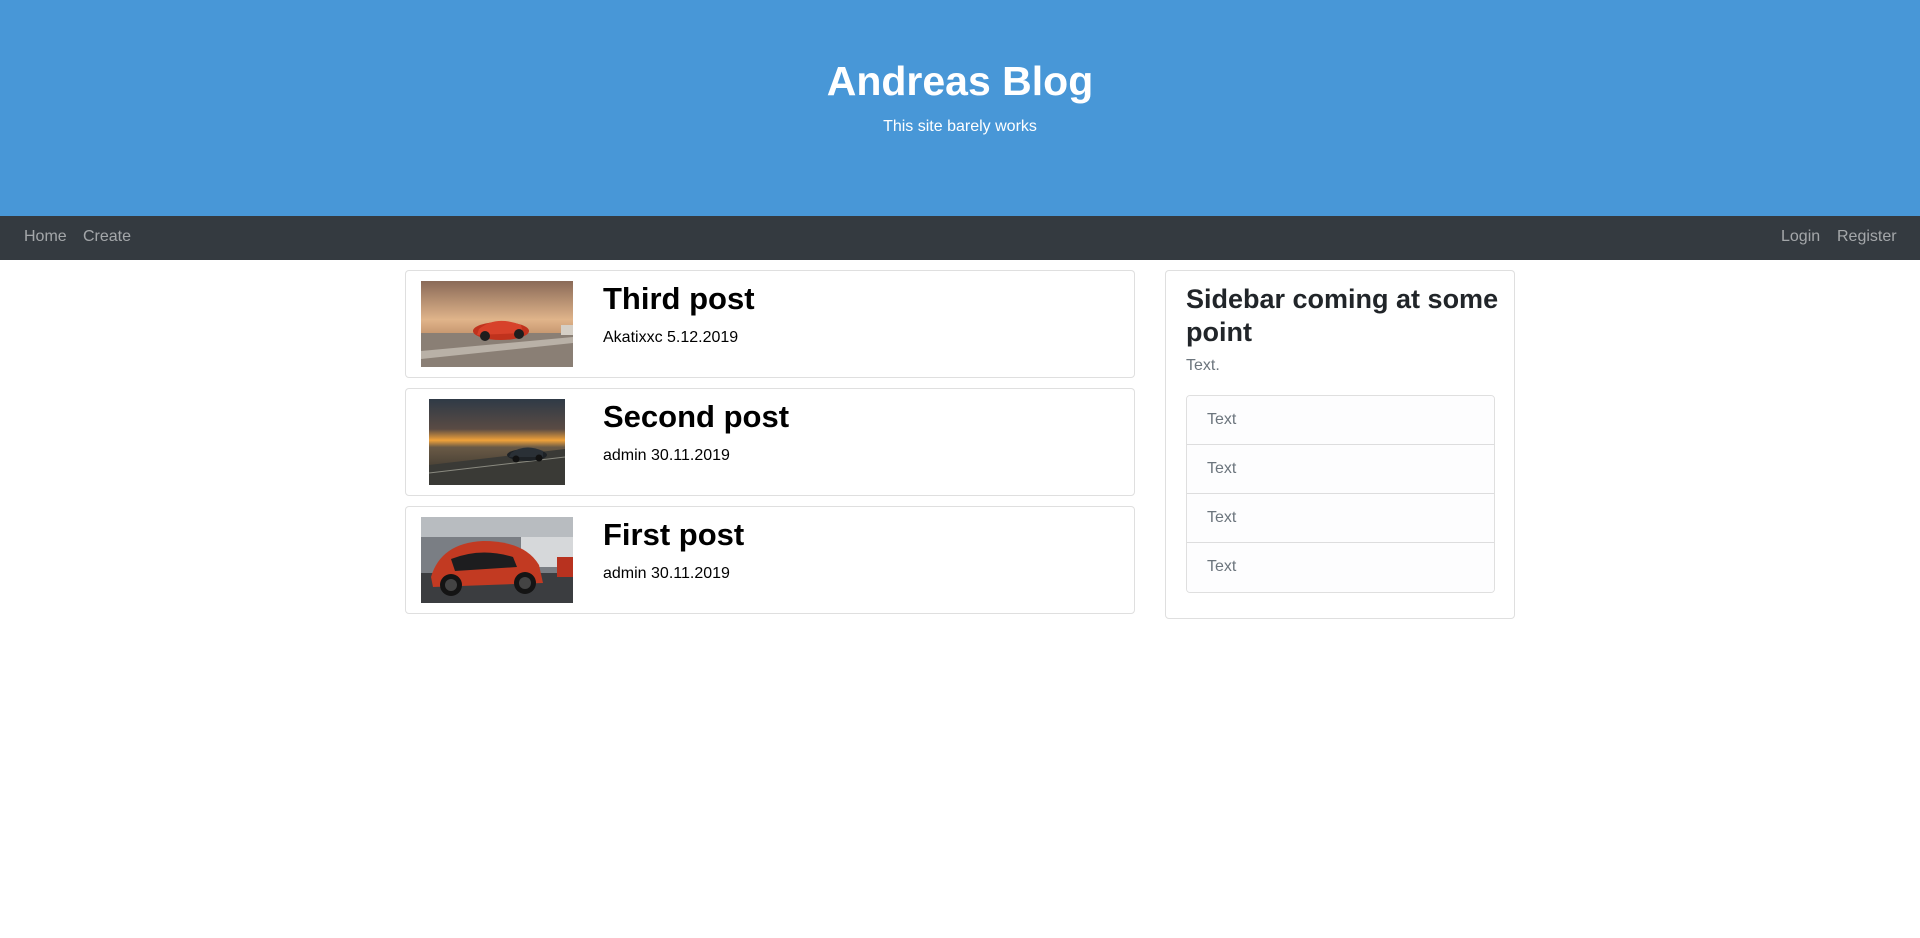 This screenshot has width=1920, height=938. Describe the element at coordinates (1800, 237) in the screenshot. I see `nav-login-link: Login` at that location.